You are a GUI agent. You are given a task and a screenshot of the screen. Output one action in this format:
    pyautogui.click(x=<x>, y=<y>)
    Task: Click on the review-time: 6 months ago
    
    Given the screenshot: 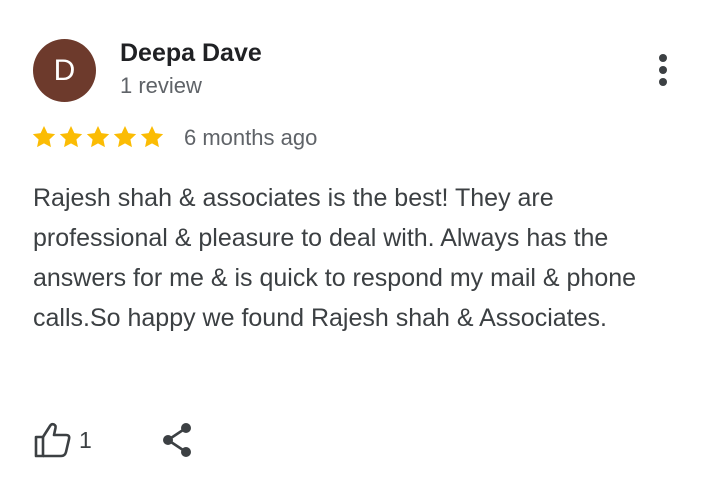 What is the action you would take?
    pyautogui.click(x=251, y=137)
    